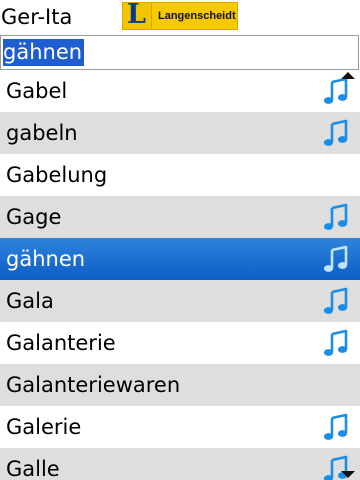 The width and height of the screenshot is (360, 480). Describe the element at coordinates (46, 259) in the screenshot. I see `list-item-label: gähnen` at that location.